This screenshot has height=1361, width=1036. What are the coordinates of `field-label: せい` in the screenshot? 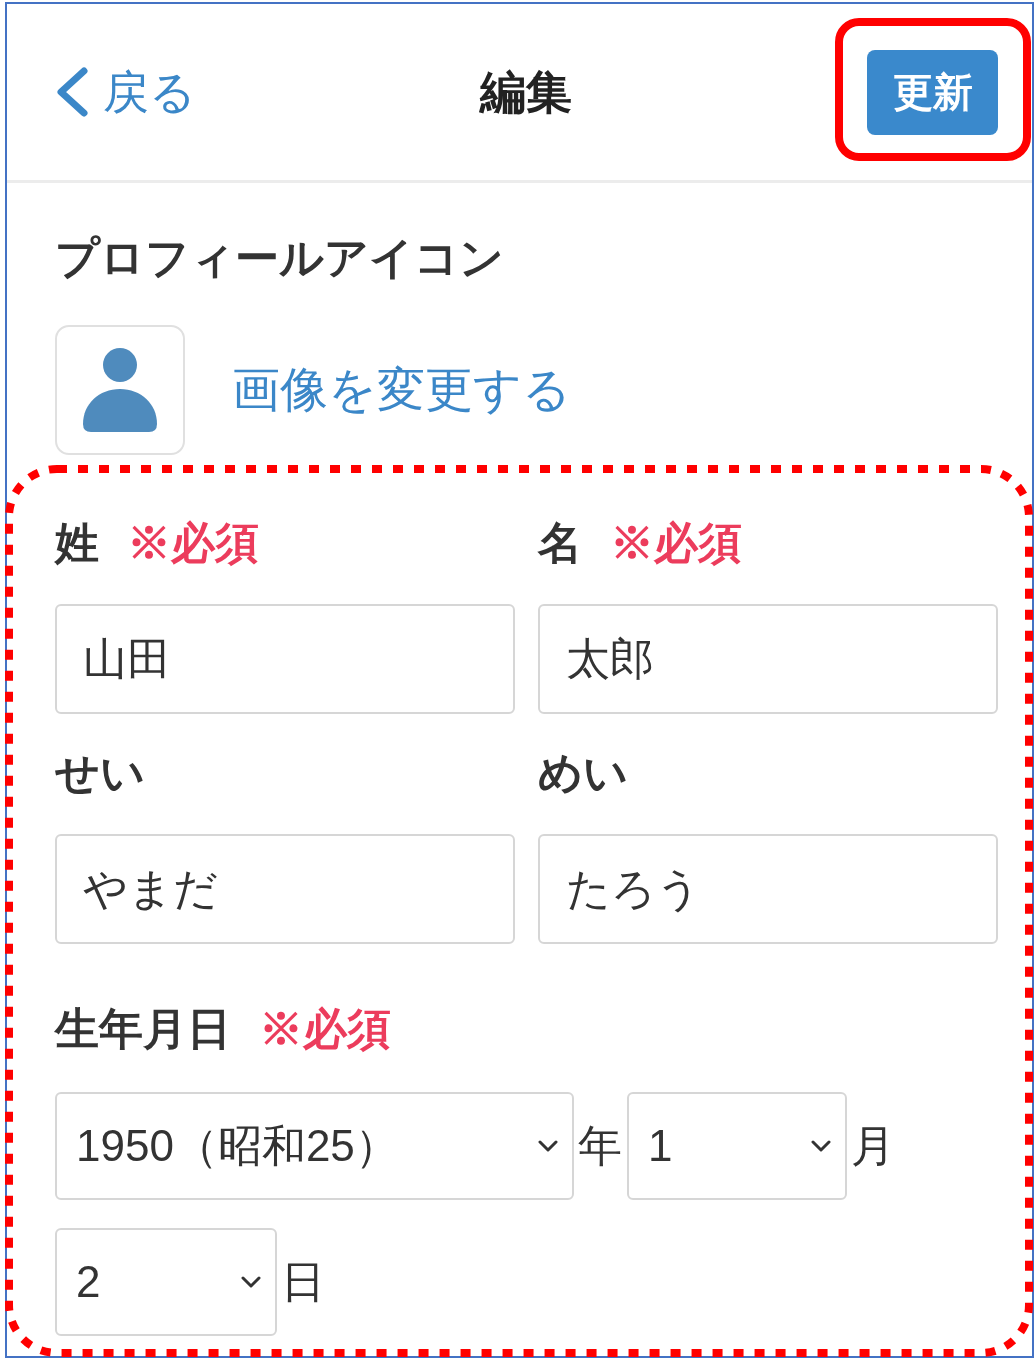 It's located at (100, 773).